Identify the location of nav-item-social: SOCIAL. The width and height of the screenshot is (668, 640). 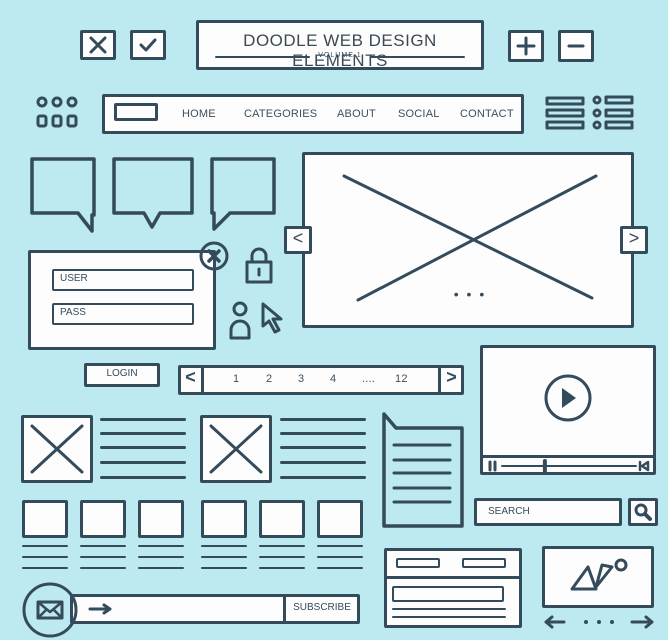
(419, 114).